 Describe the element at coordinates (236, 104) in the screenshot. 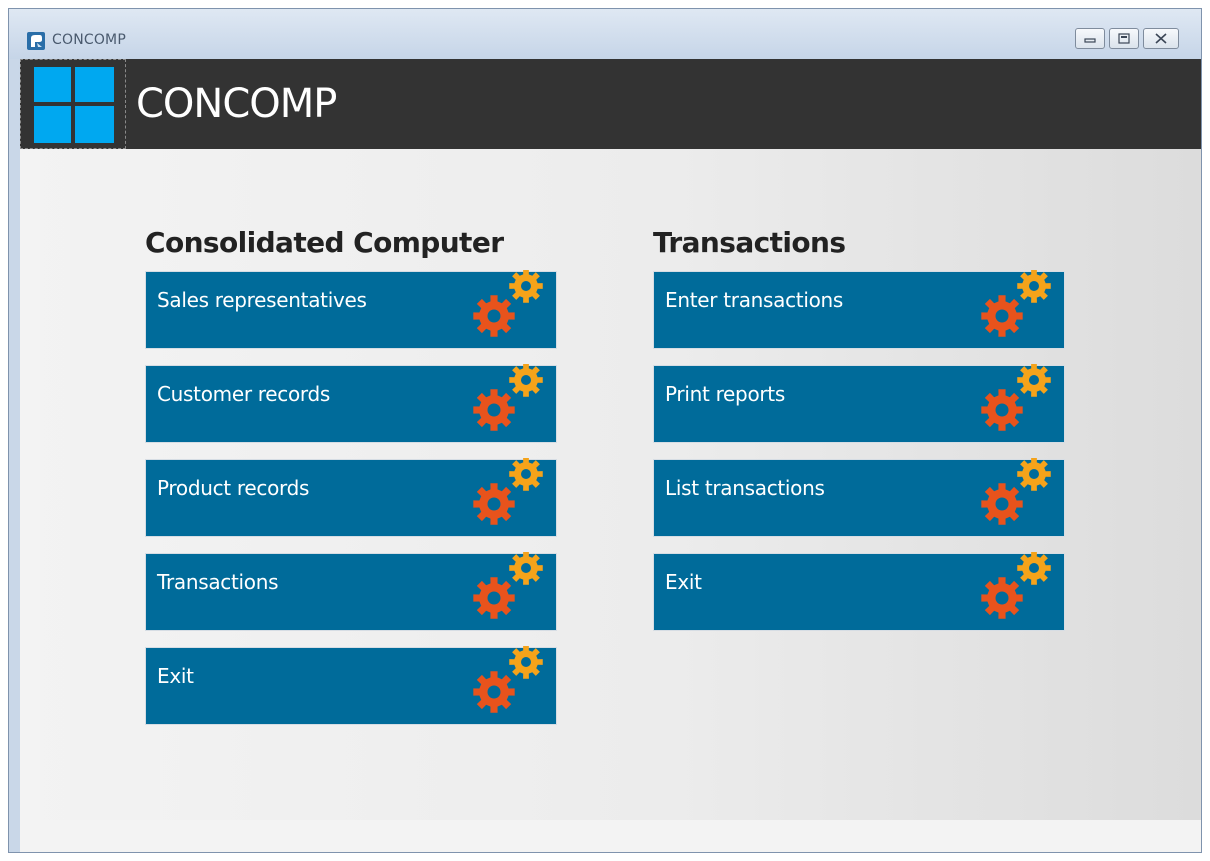

I see `header-title: CONCOMP` at that location.